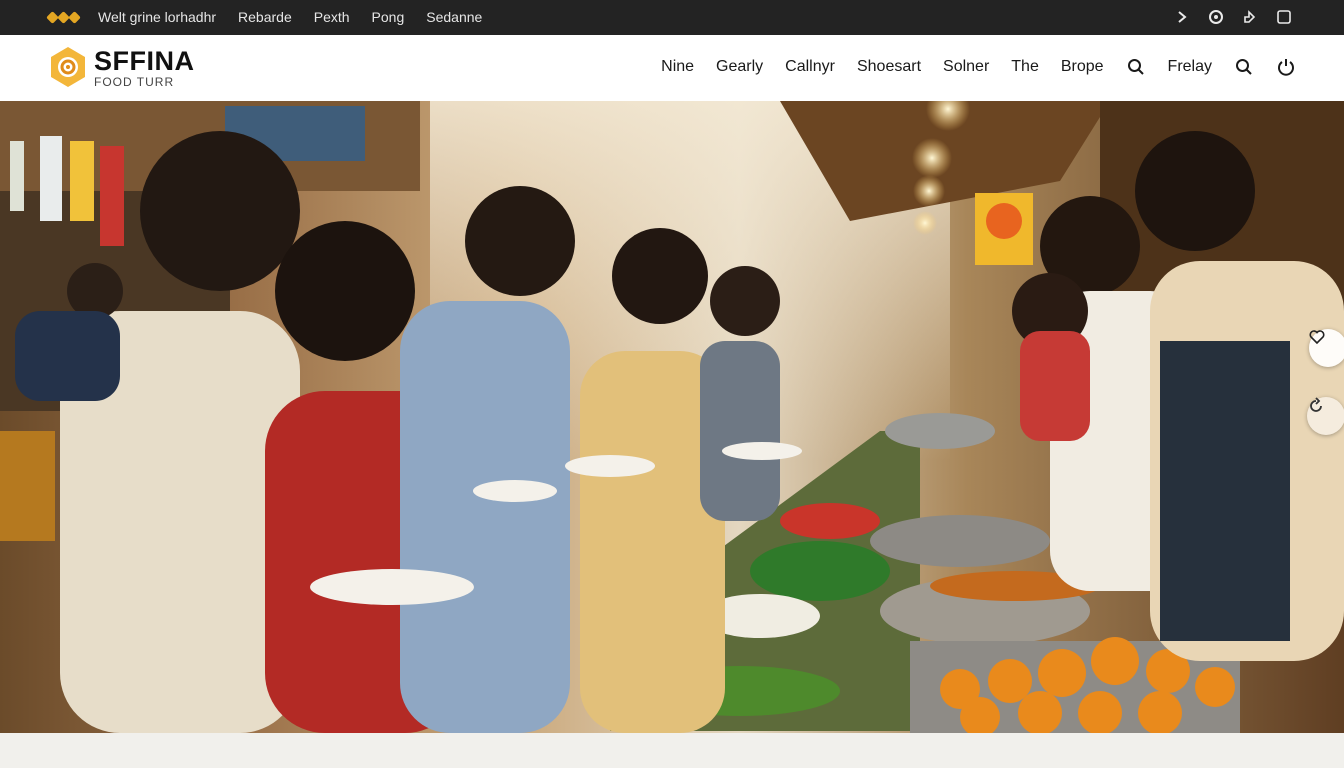  What do you see at coordinates (1326, 348) in the screenshot?
I see `favorite-button` at bounding box center [1326, 348].